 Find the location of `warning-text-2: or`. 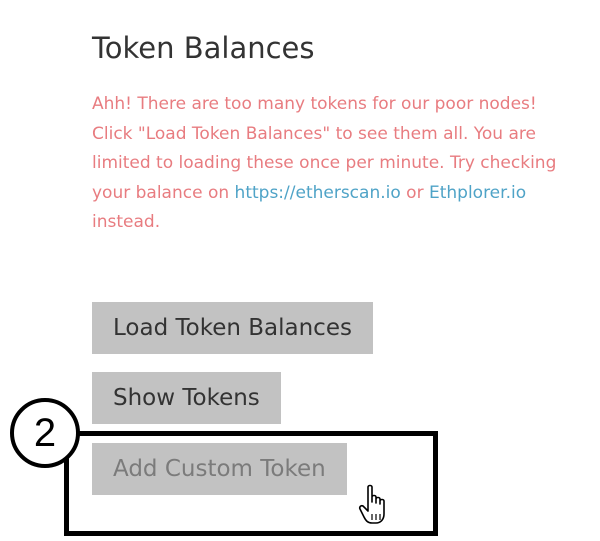

warning-text-2: or is located at coordinates (414, 192).